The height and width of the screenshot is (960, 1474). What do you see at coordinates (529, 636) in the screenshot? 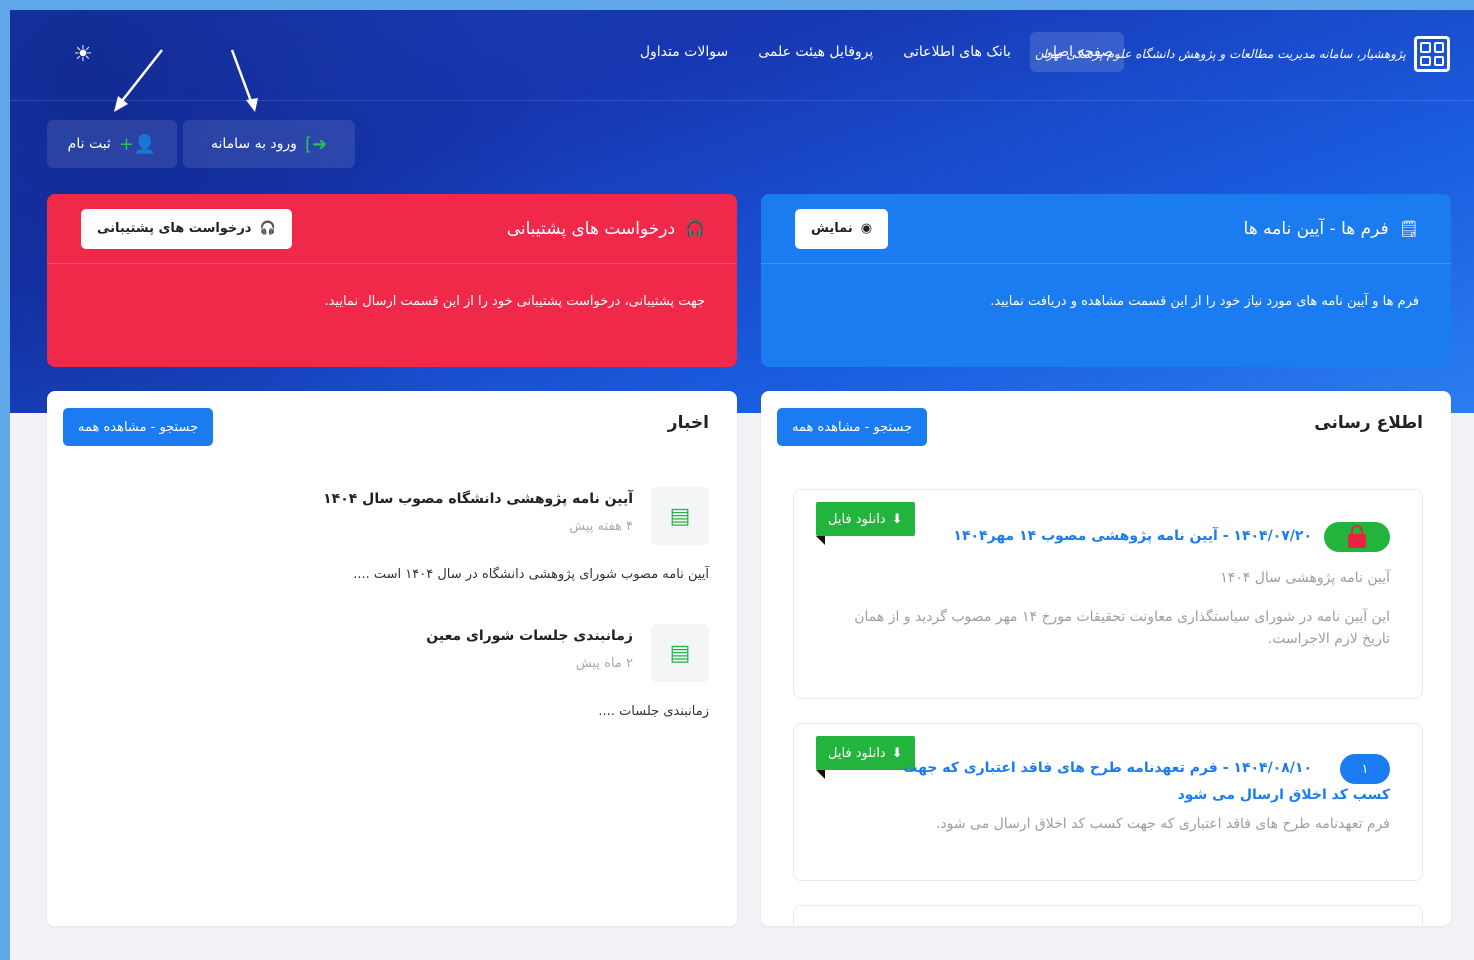
I see `news-item-title: زمانبندی جلسات شورای معین` at bounding box center [529, 636].